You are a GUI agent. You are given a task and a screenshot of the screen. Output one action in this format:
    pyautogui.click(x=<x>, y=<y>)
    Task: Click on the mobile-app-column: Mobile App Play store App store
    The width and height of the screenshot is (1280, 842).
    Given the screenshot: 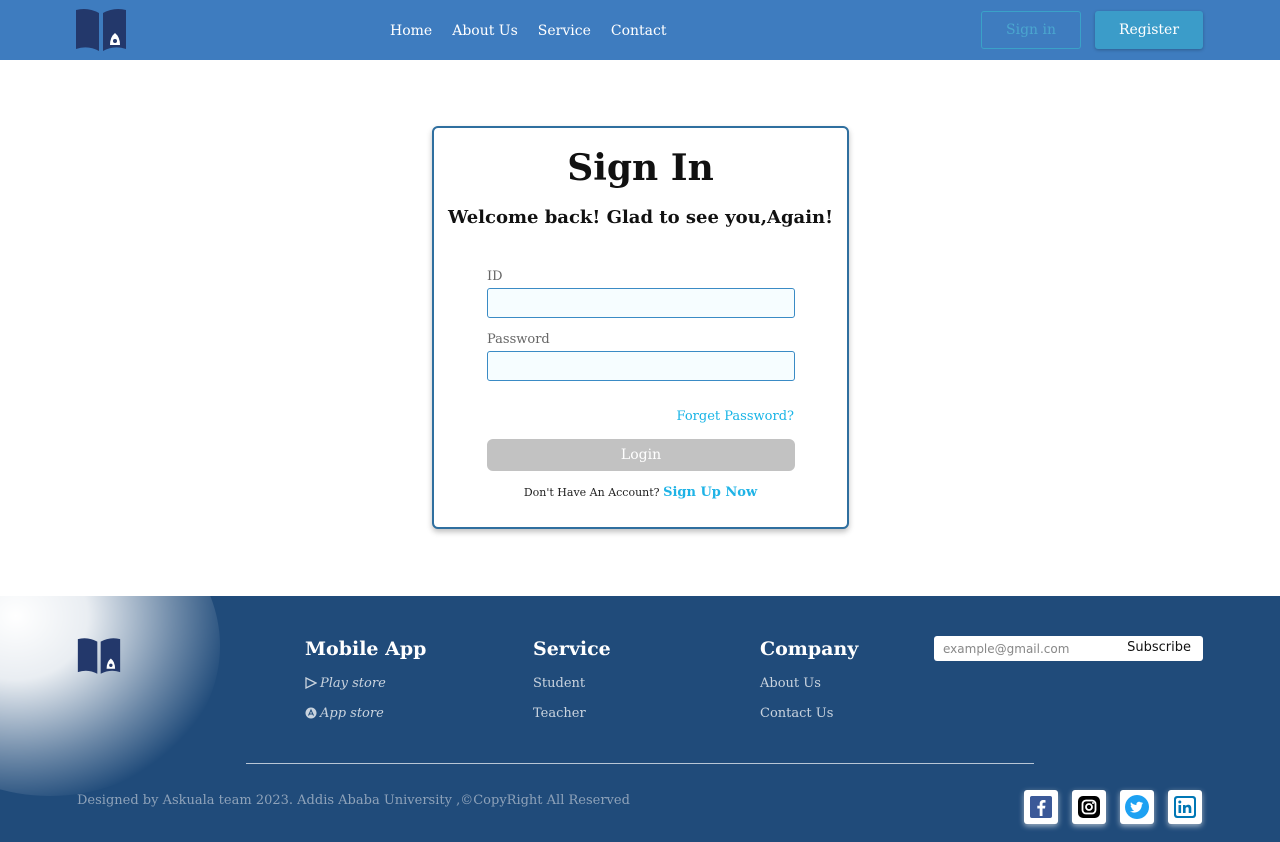 What is the action you would take?
    pyautogui.click(x=365, y=683)
    